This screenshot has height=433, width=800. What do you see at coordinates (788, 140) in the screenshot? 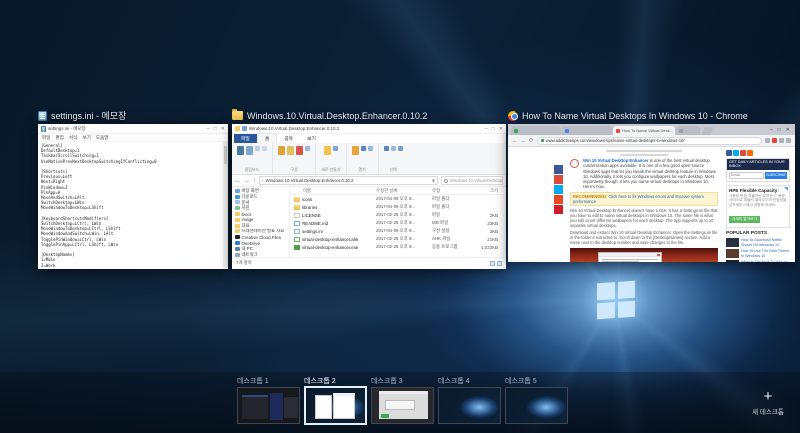
I see `menu-dots-icon` at bounding box center [788, 140].